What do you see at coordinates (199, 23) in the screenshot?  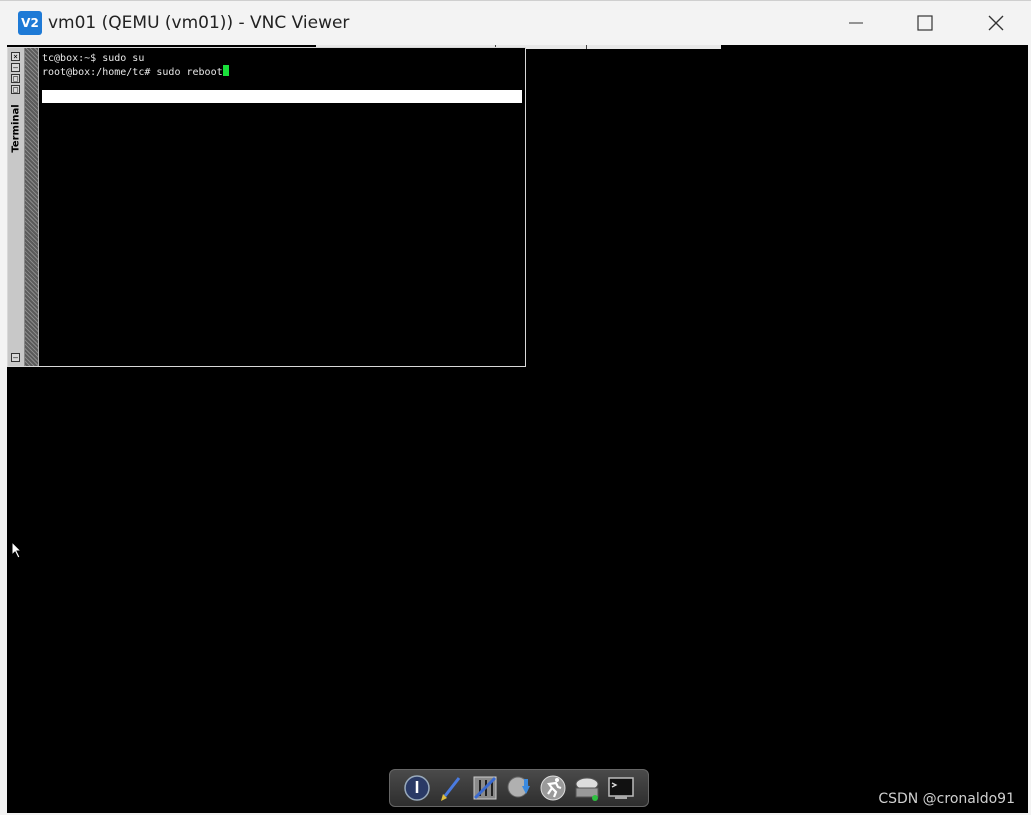 I see `window-title: vm01 (QEMU (vm01)) - VNC Viewer` at bounding box center [199, 23].